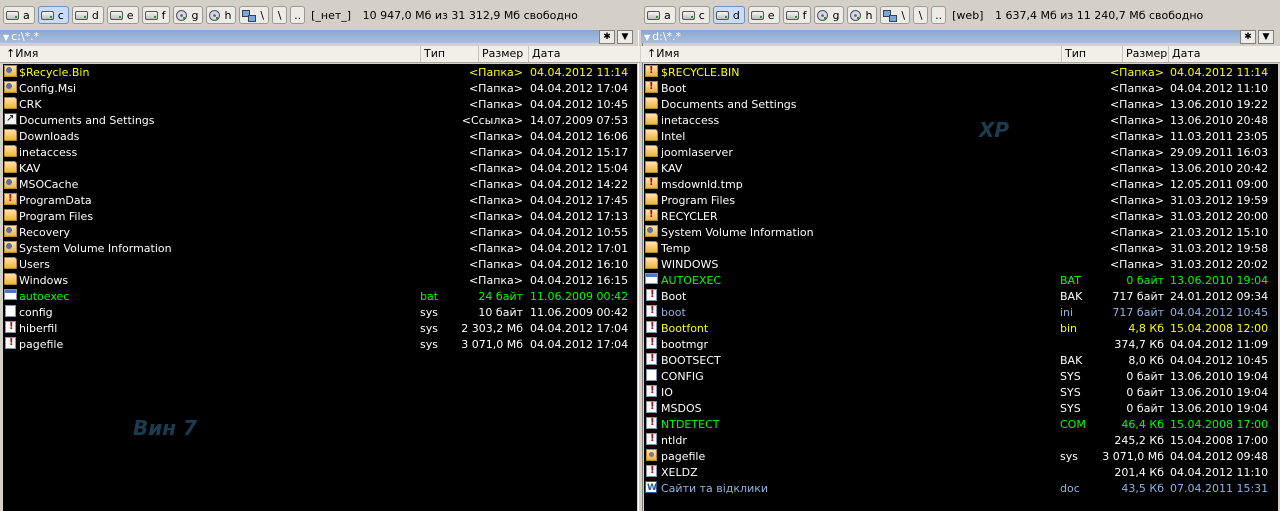 The height and width of the screenshot is (511, 1280). Describe the element at coordinates (961, 297) in the screenshot. I see `file-row: Boot BAK 717 байт 24.01.2012 09:34` at that location.